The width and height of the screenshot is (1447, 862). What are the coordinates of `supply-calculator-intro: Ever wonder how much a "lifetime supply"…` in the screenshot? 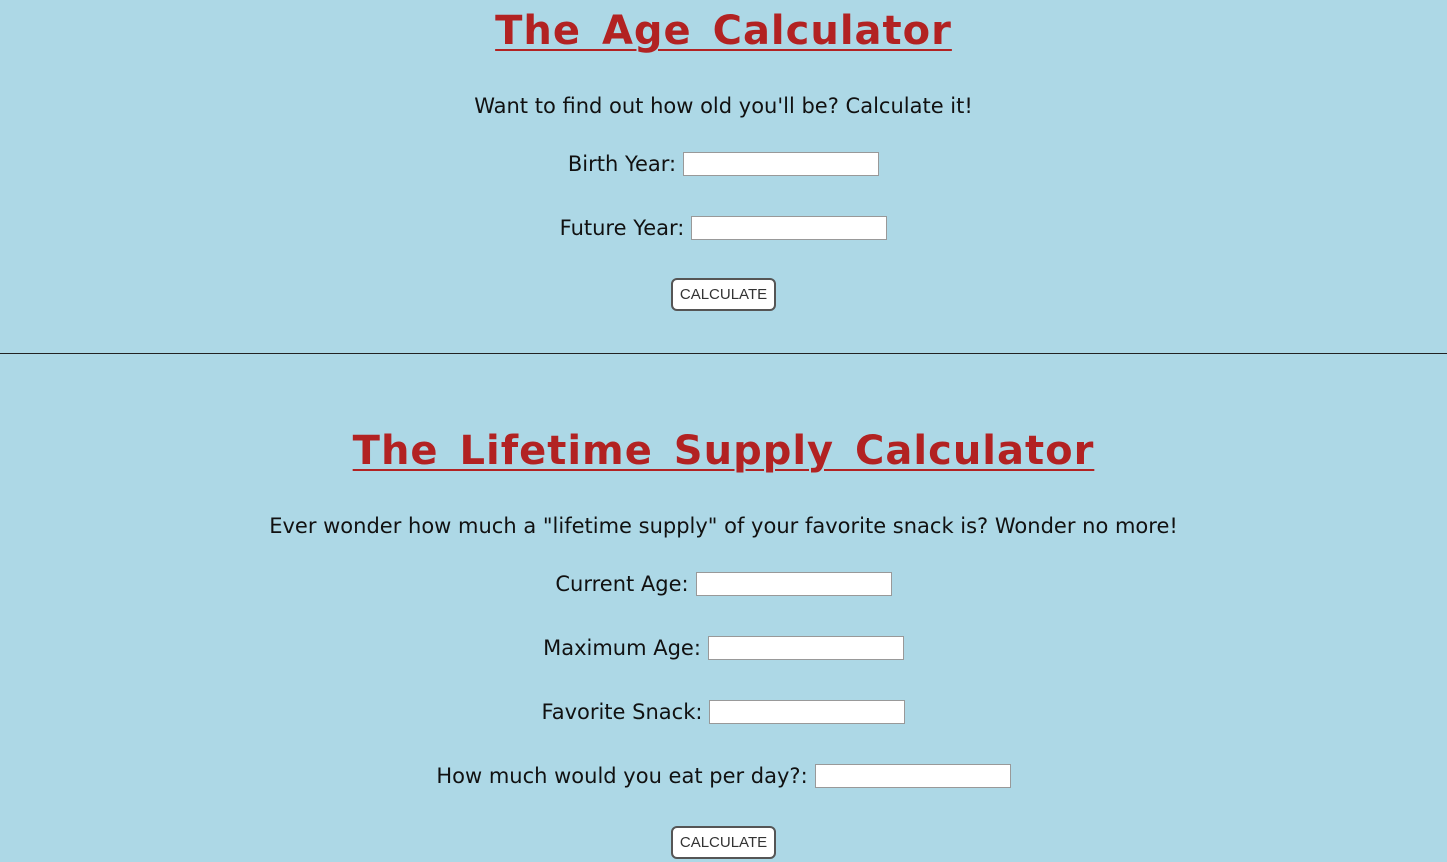 It's located at (723, 526).